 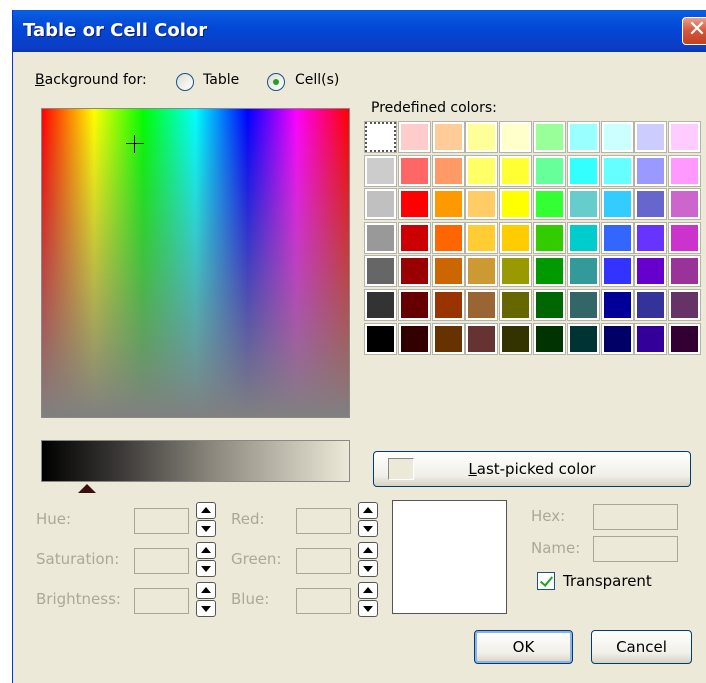 I want to click on red-spinner, so click(x=368, y=520).